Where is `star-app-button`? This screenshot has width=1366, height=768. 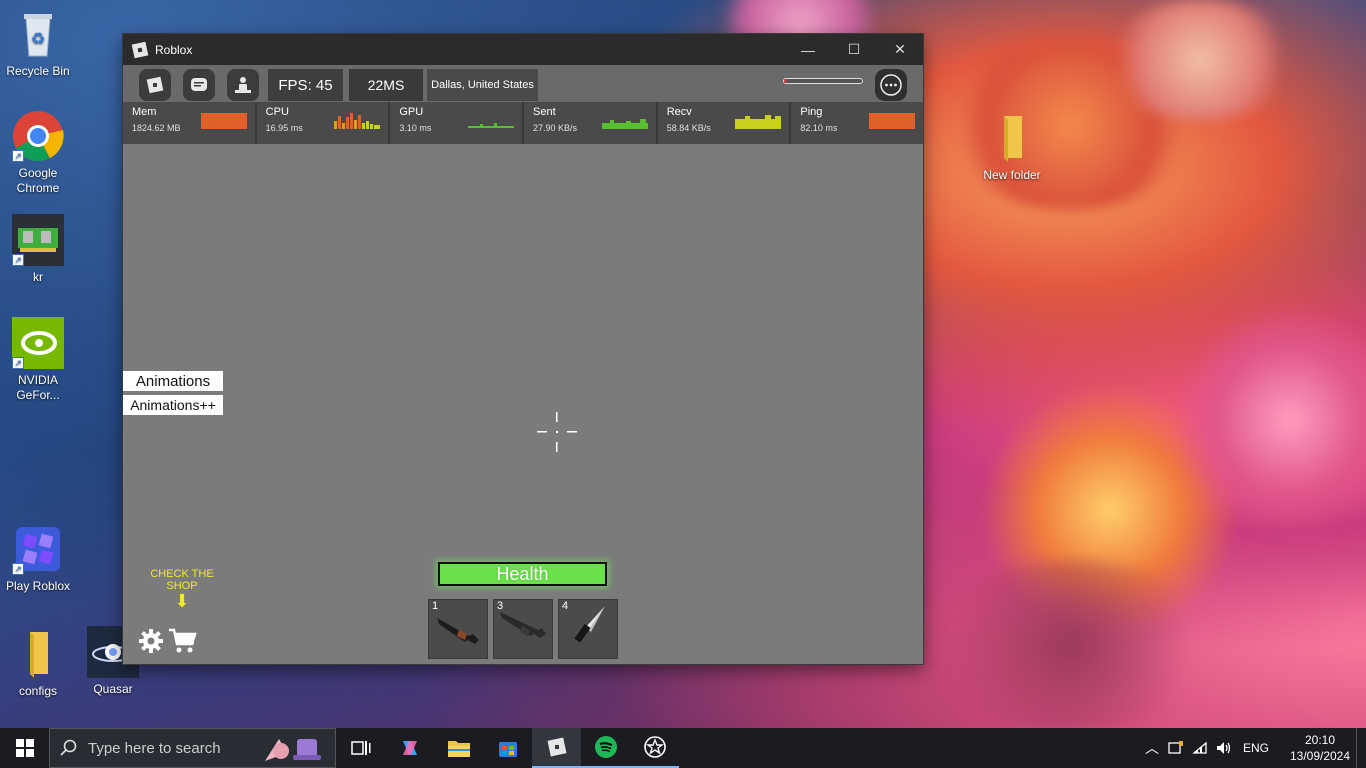
star-app-button is located at coordinates (654, 748).